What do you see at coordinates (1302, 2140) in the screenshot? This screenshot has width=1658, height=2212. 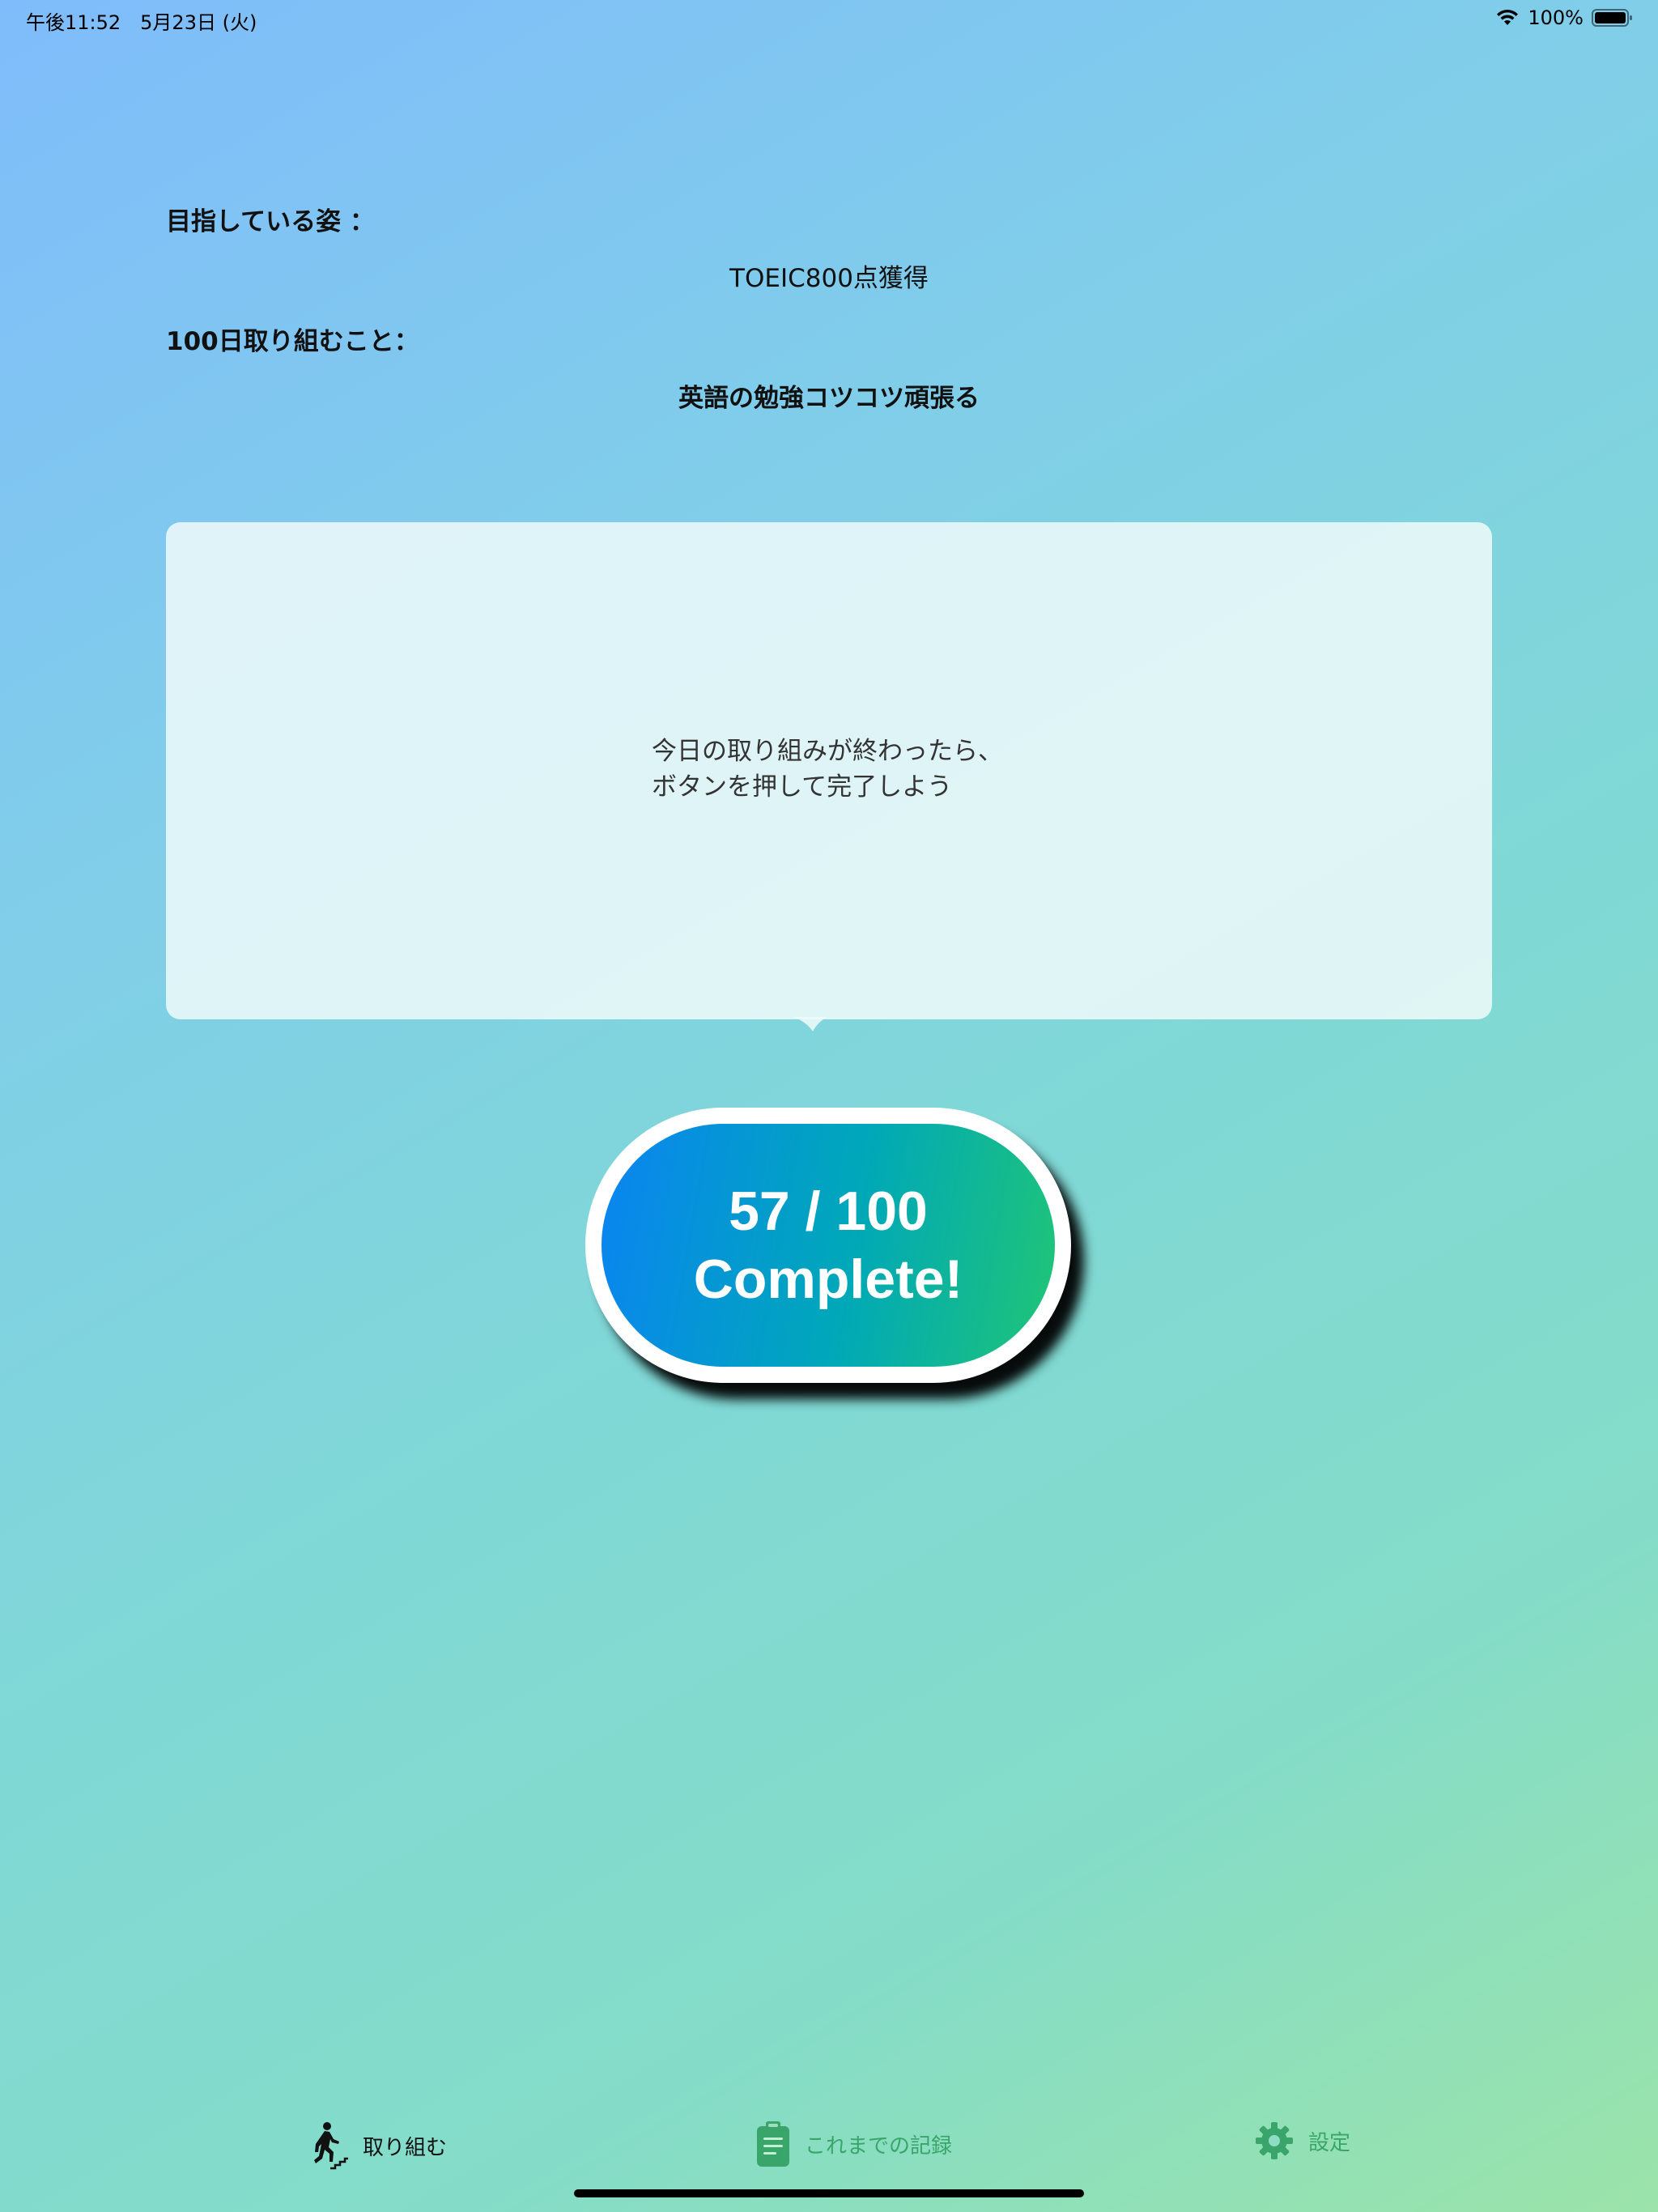 I see `tab-settings: 設定` at bounding box center [1302, 2140].